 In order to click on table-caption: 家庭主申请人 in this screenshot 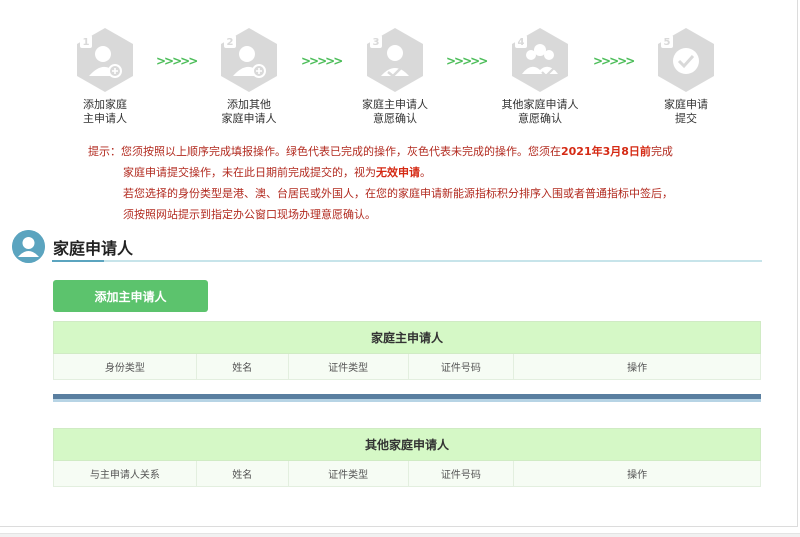, I will do `click(407, 337)`.